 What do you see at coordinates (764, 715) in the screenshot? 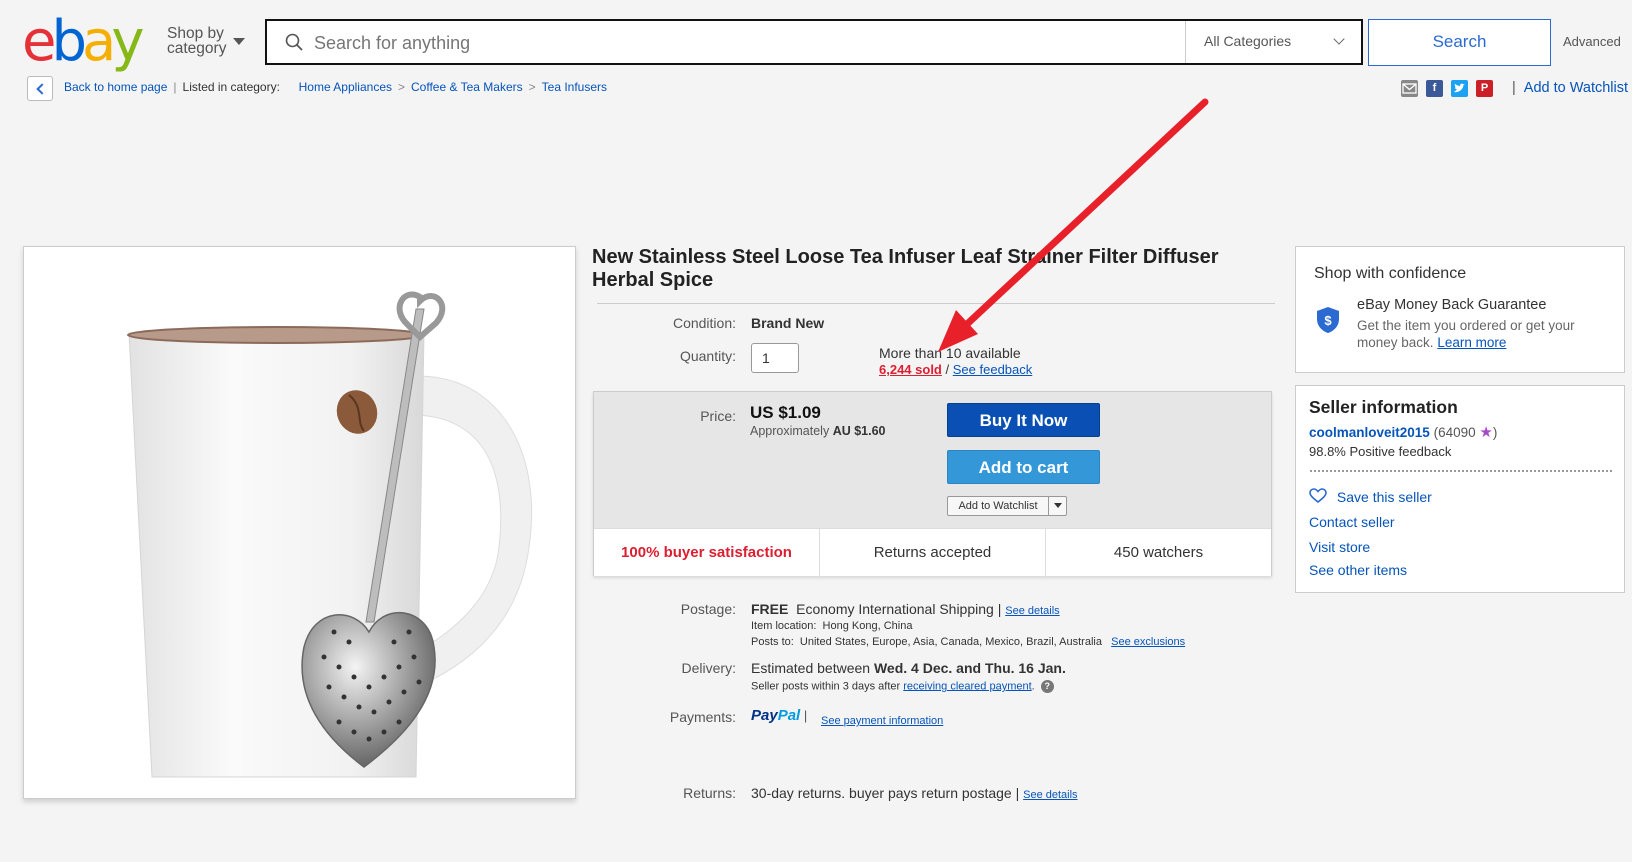
I see `paypal-logo-pay: Pay` at bounding box center [764, 715].